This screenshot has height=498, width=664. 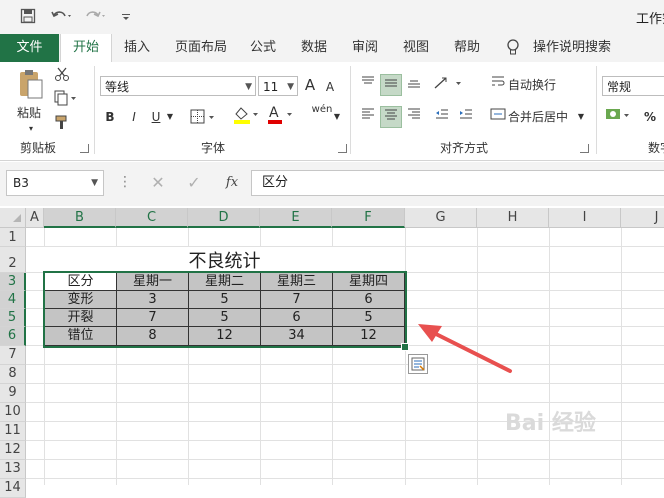 What do you see at coordinates (513, 218) in the screenshot?
I see `column-header: H` at bounding box center [513, 218].